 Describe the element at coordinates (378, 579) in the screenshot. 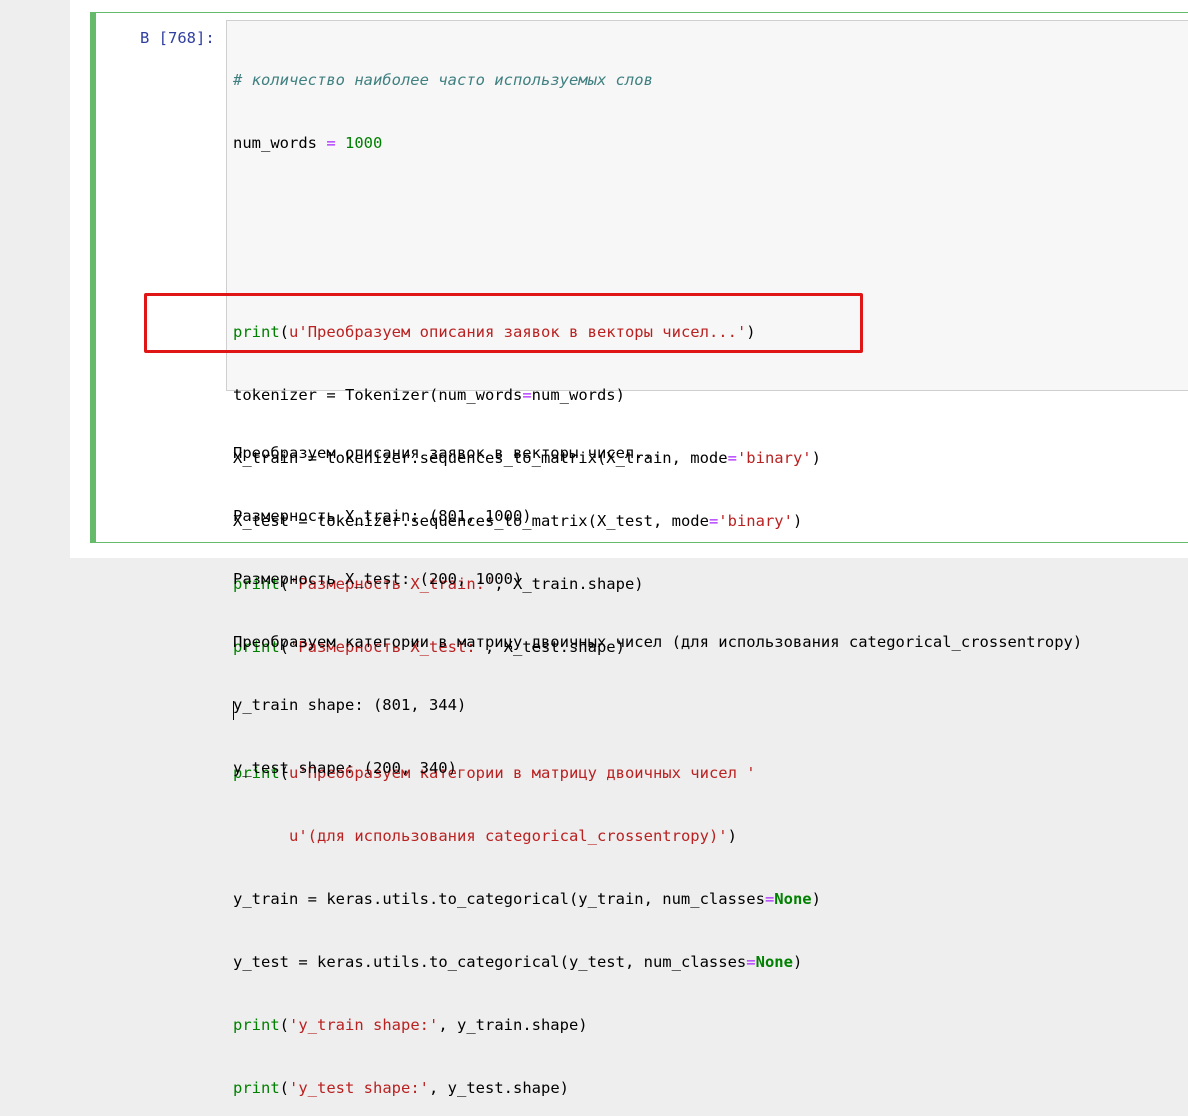

I see `output-line: Размерность X_test: (200, 1000)` at that location.